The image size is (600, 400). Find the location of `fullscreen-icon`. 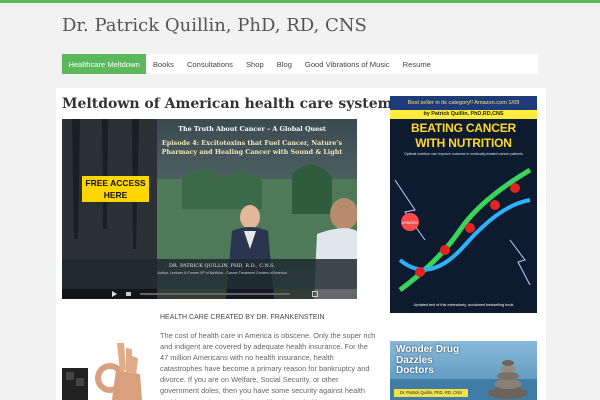

fullscreen-icon is located at coordinates (315, 294).